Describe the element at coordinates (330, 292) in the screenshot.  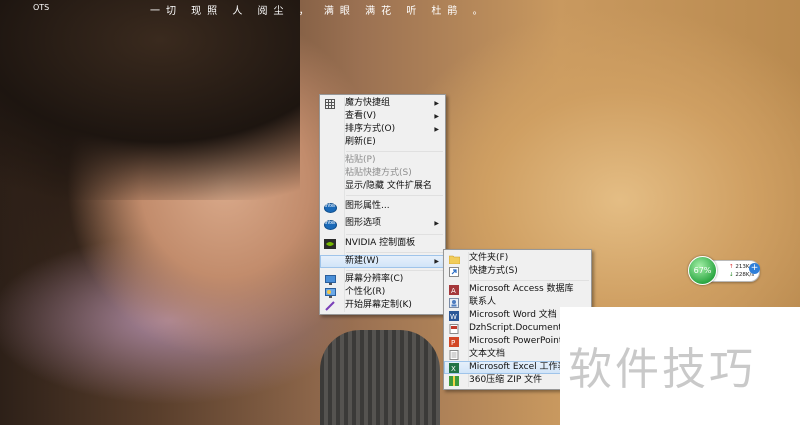
I see `personalize-icon` at that location.